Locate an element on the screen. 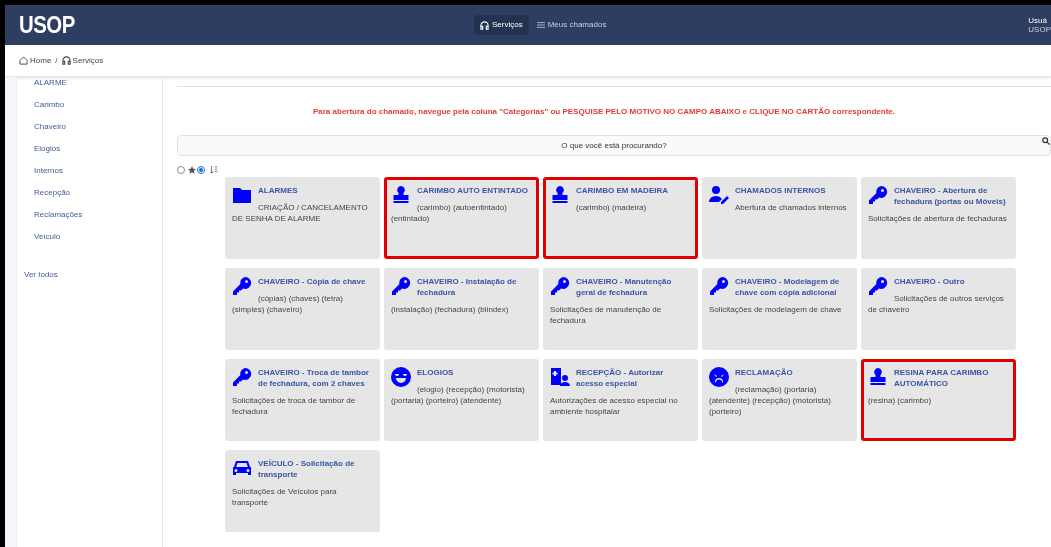 This screenshot has width=1051, height=547. sidebar-item: Carimbo is located at coordinates (98, 105).